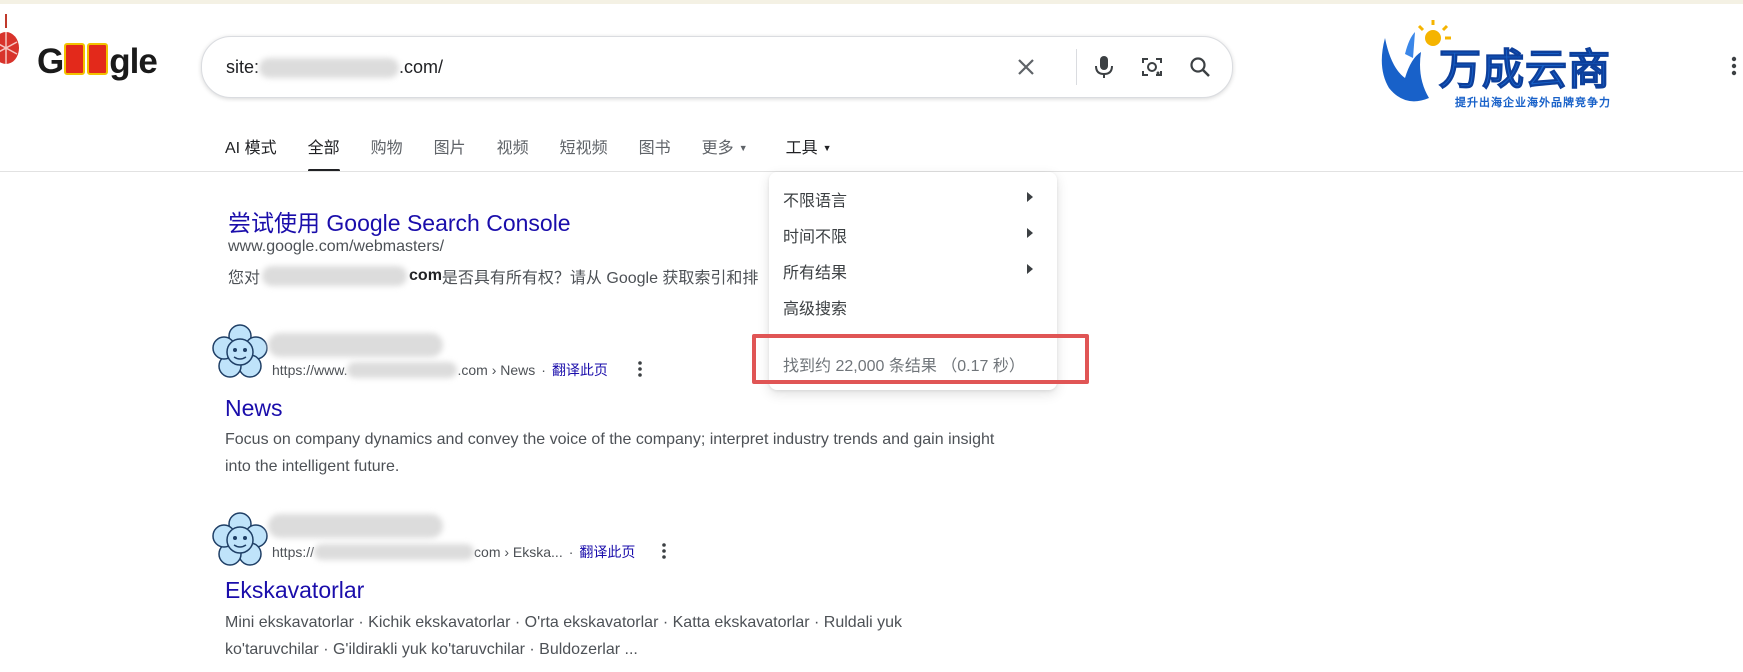 Image resolution: width=1743 pixels, height=672 pixels. Describe the element at coordinates (815, 309) in the screenshot. I see `menu-item-label: 高级搜索` at that location.